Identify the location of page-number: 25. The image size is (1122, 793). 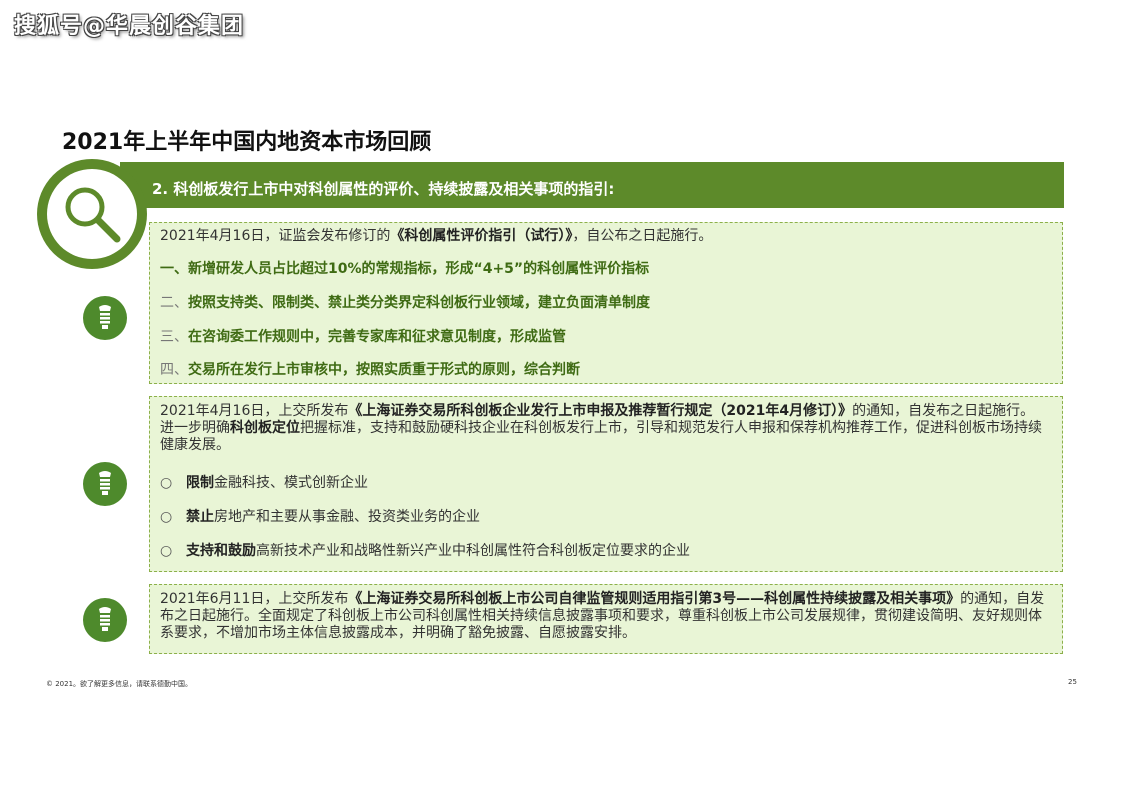
(1072, 682).